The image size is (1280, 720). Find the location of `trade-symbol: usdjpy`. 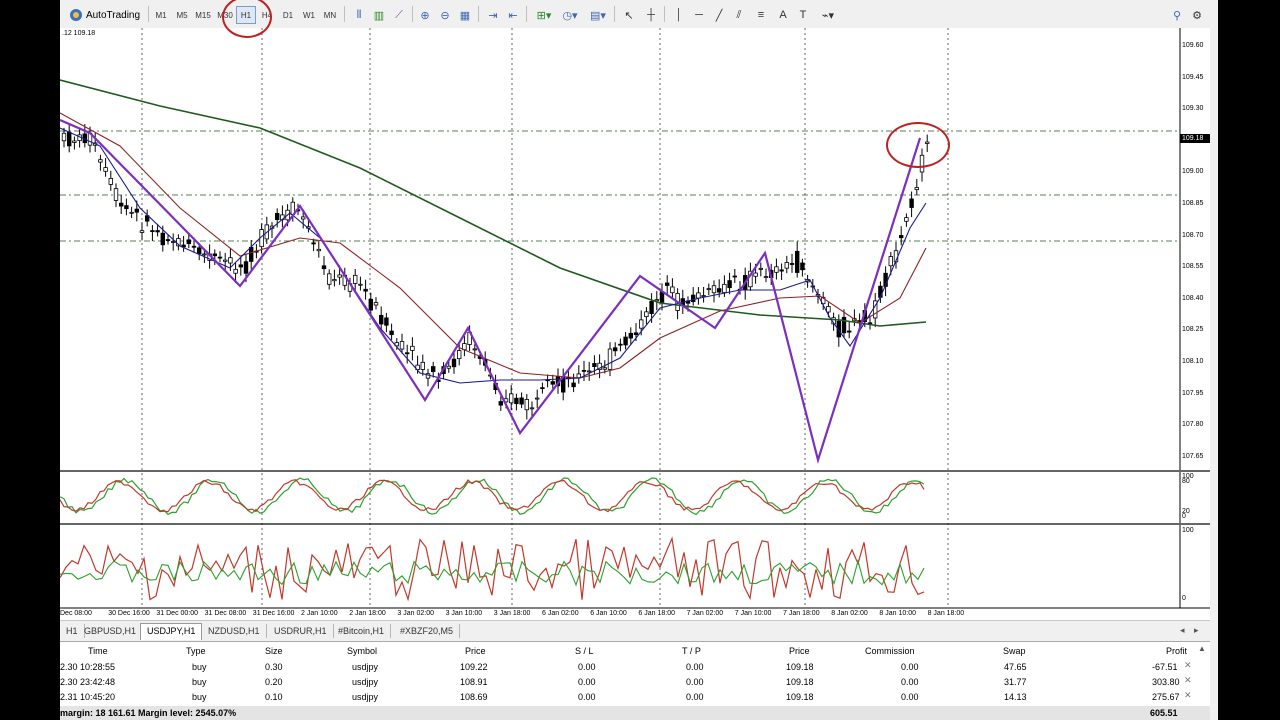

trade-symbol: usdjpy is located at coordinates (365, 682).